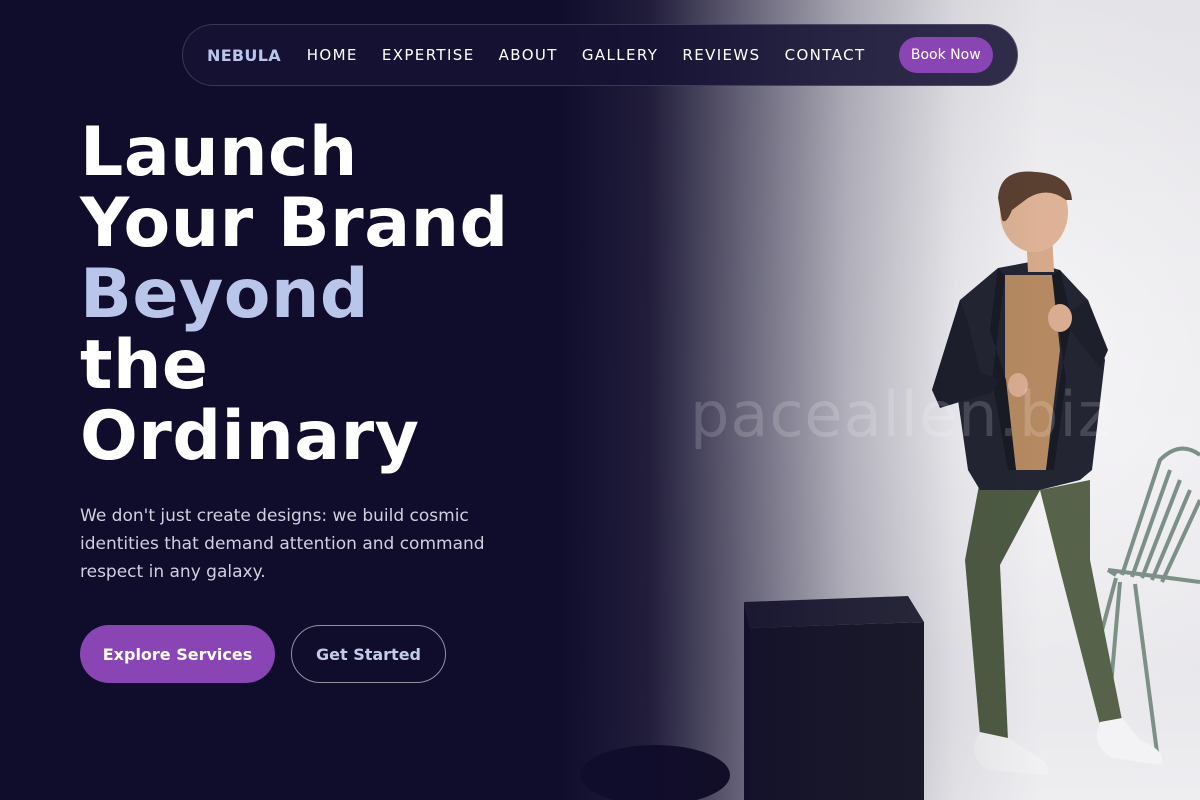 Image resolution: width=1200 pixels, height=800 pixels. What do you see at coordinates (945, 55) in the screenshot?
I see `book-now-button: Book Now` at bounding box center [945, 55].